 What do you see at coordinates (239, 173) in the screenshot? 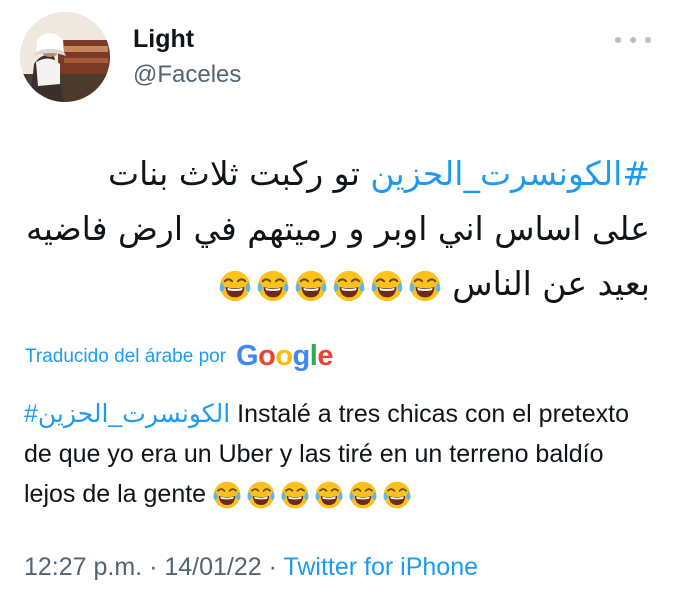
I see `tweet-line-1-text: تو ركبت ثلاث بنات` at bounding box center [239, 173].